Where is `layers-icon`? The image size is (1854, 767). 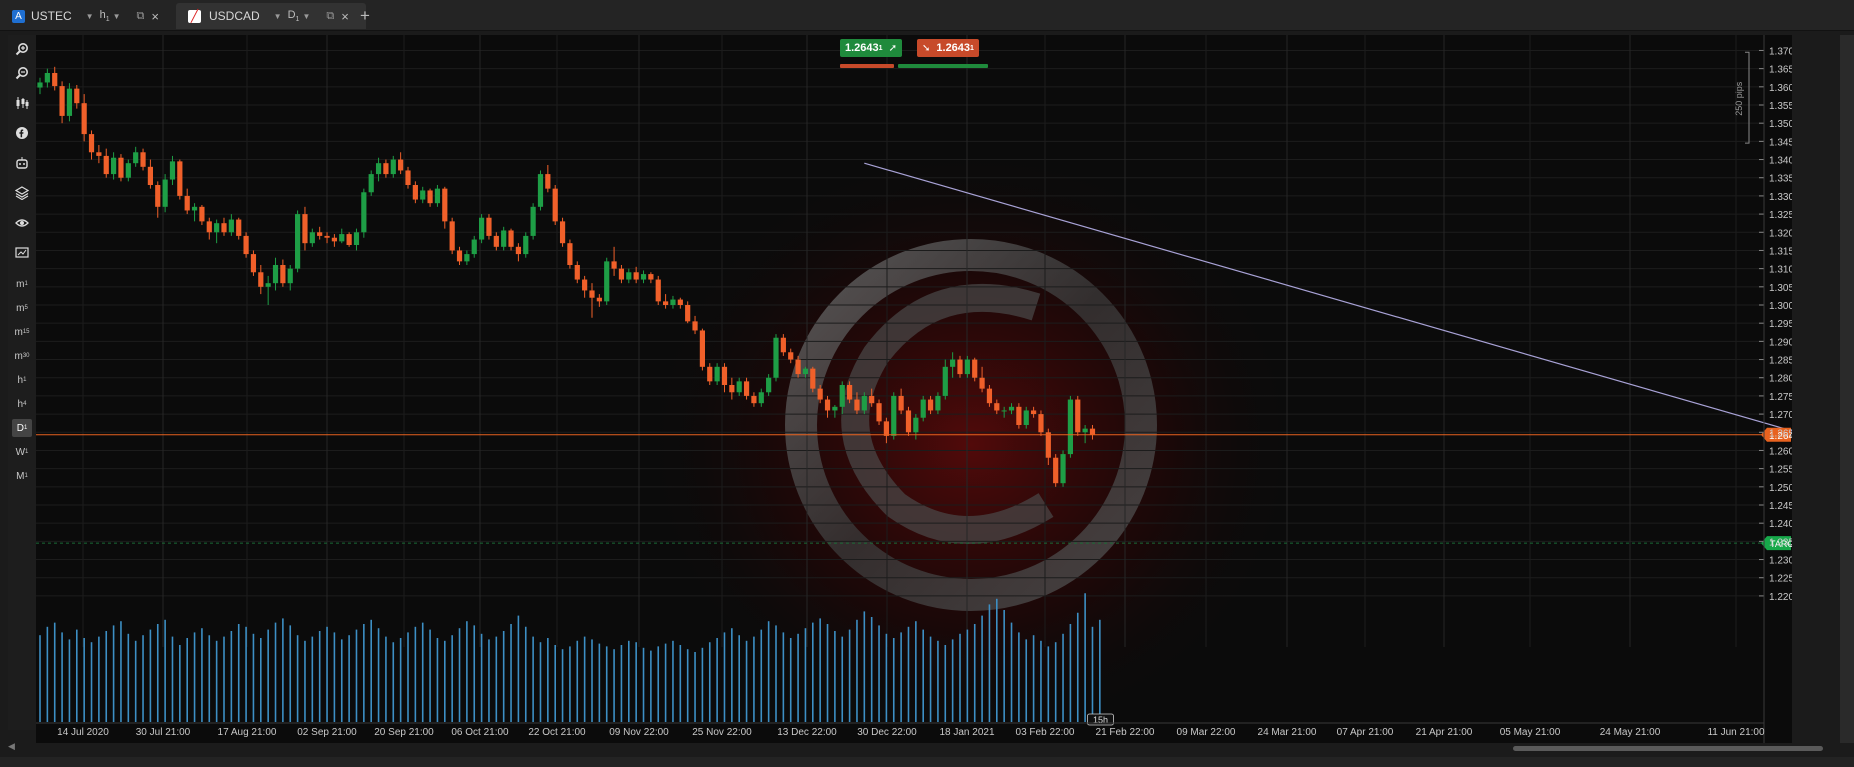 layers-icon is located at coordinates (22, 193).